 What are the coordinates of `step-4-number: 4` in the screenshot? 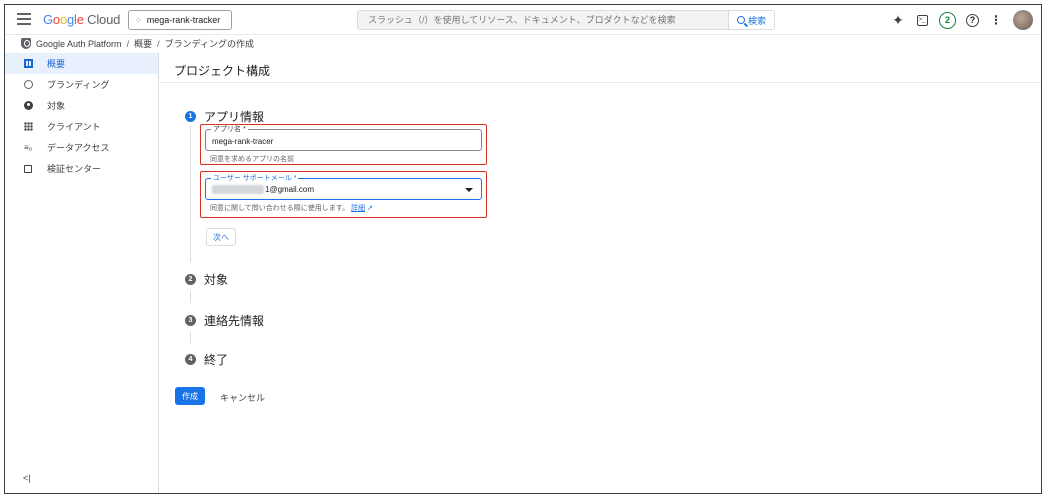 It's located at (190, 359).